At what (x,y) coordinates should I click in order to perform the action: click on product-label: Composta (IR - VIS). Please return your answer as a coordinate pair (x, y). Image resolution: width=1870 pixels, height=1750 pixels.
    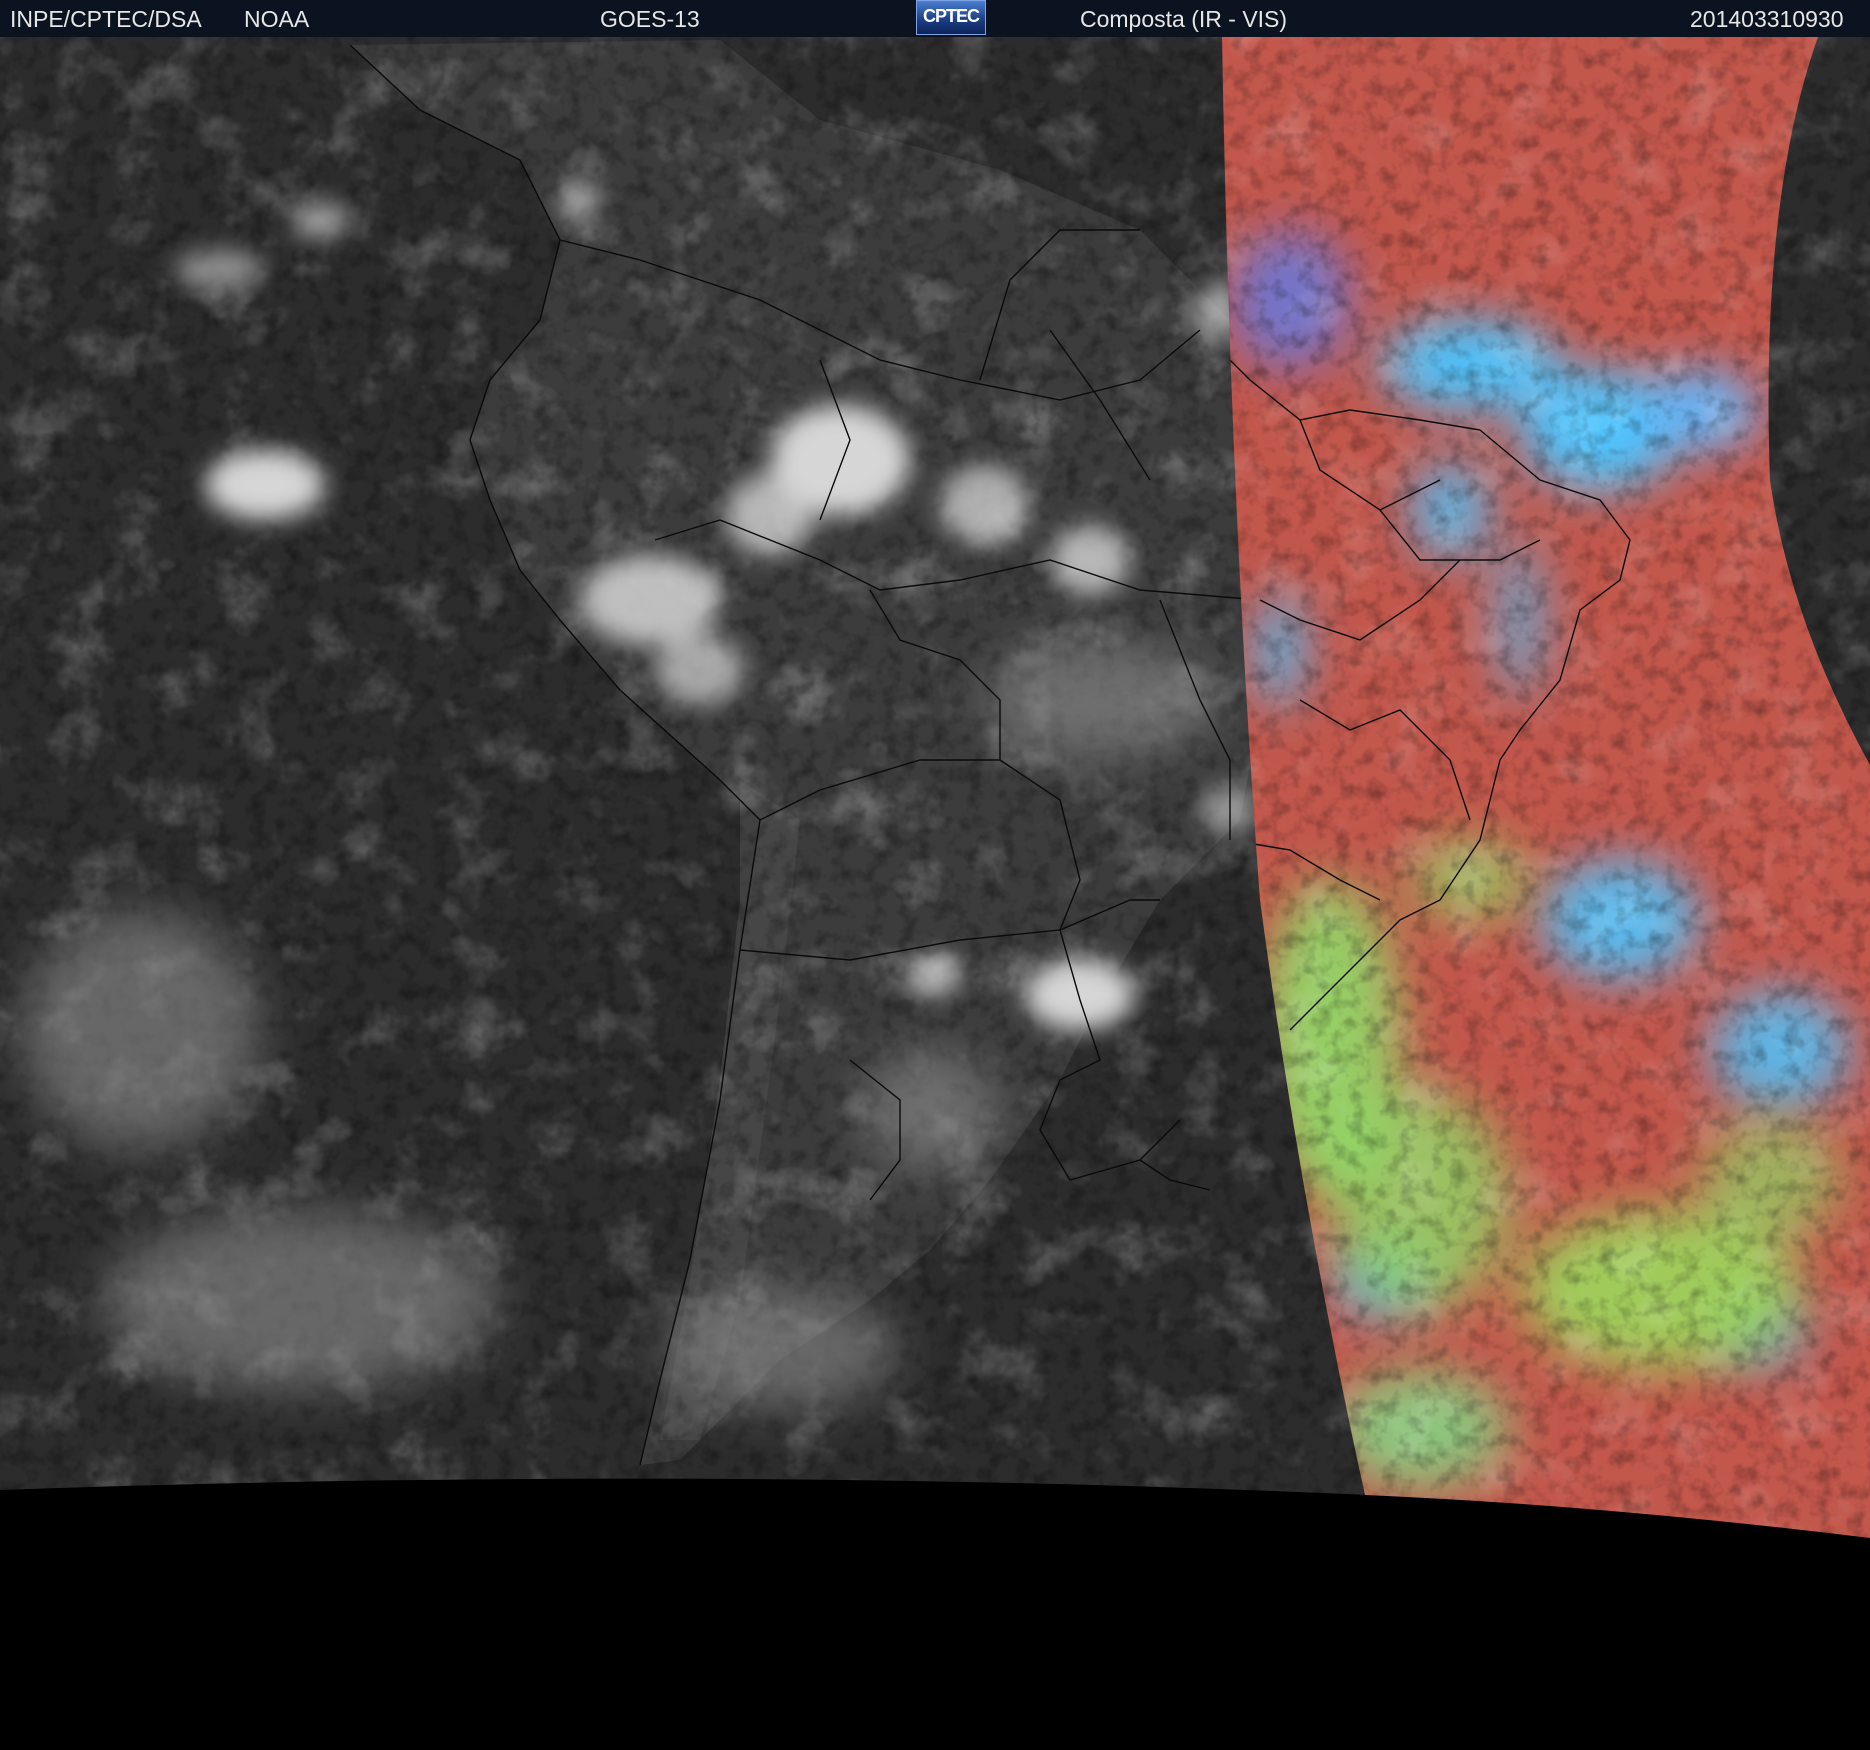
    Looking at the image, I should click on (1184, 19).